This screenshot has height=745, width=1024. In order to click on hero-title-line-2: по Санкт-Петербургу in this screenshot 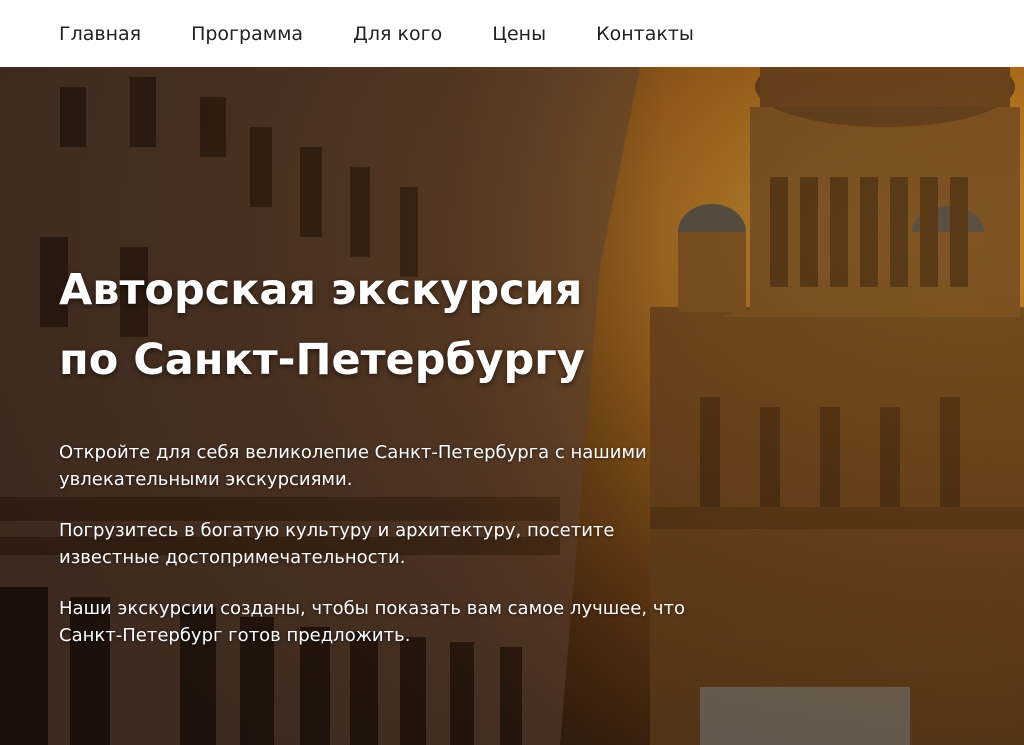, I will do `click(322, 360)`.